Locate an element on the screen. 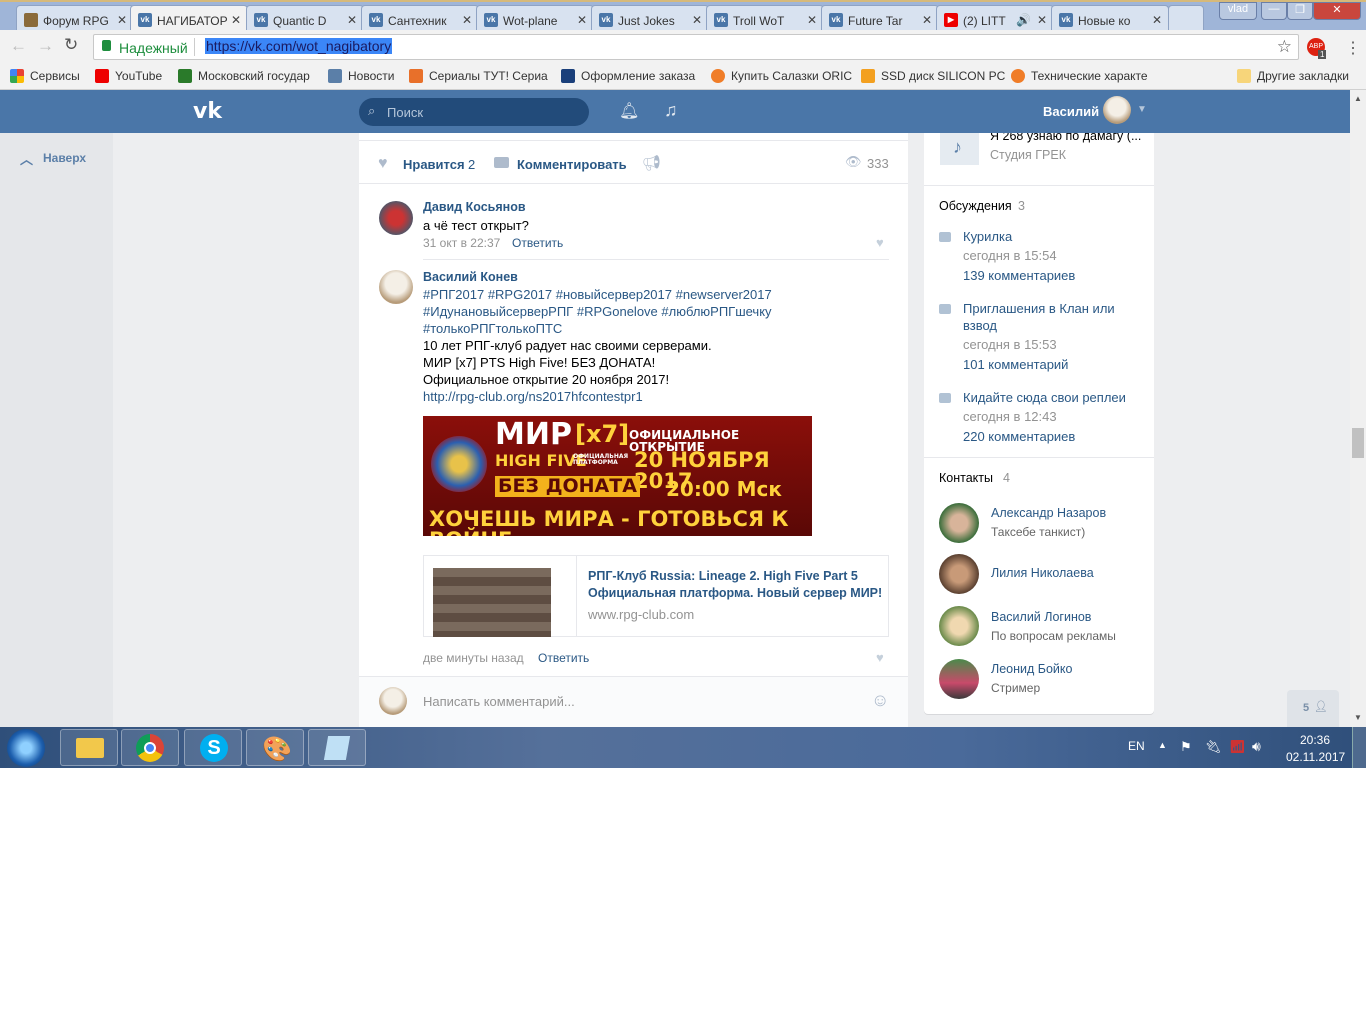 Image resolution: width=1366 pixels, height=1036 pixels. post-link: http://rpg-club.org/ns2017hfcontestpr1 is located at coordinates (533, 396).